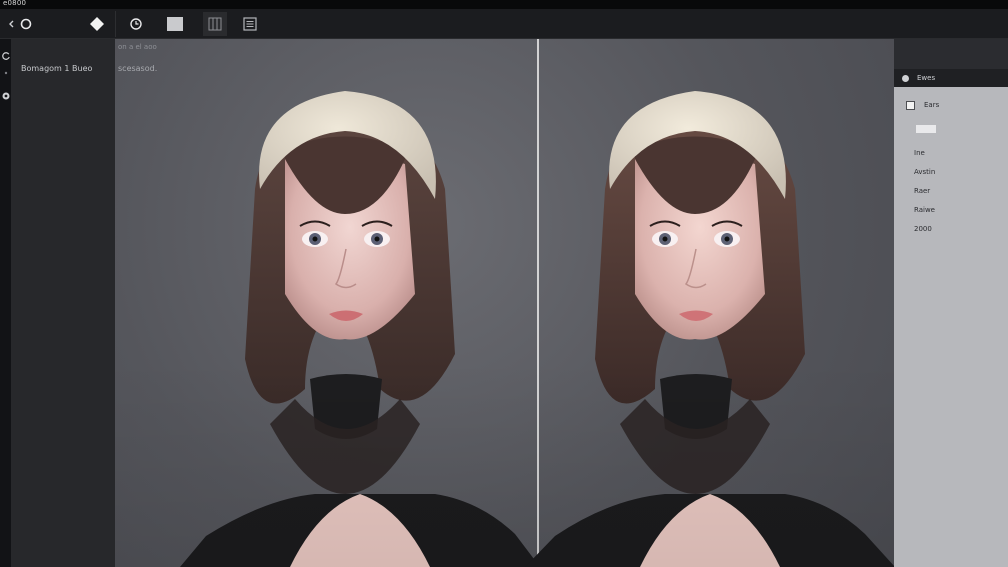 The height and width of the screenshot is (567, 1008). What do you see at coordinates (910, 105) in the screenshot?
I see `enable-checkbox` at bounding box center [910, 105].